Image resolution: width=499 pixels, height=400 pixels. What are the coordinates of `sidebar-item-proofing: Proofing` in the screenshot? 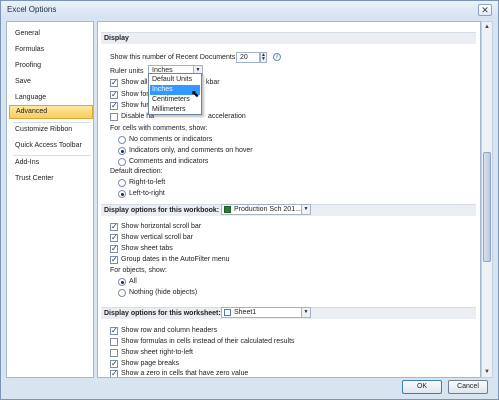 It's located at (51, 66).